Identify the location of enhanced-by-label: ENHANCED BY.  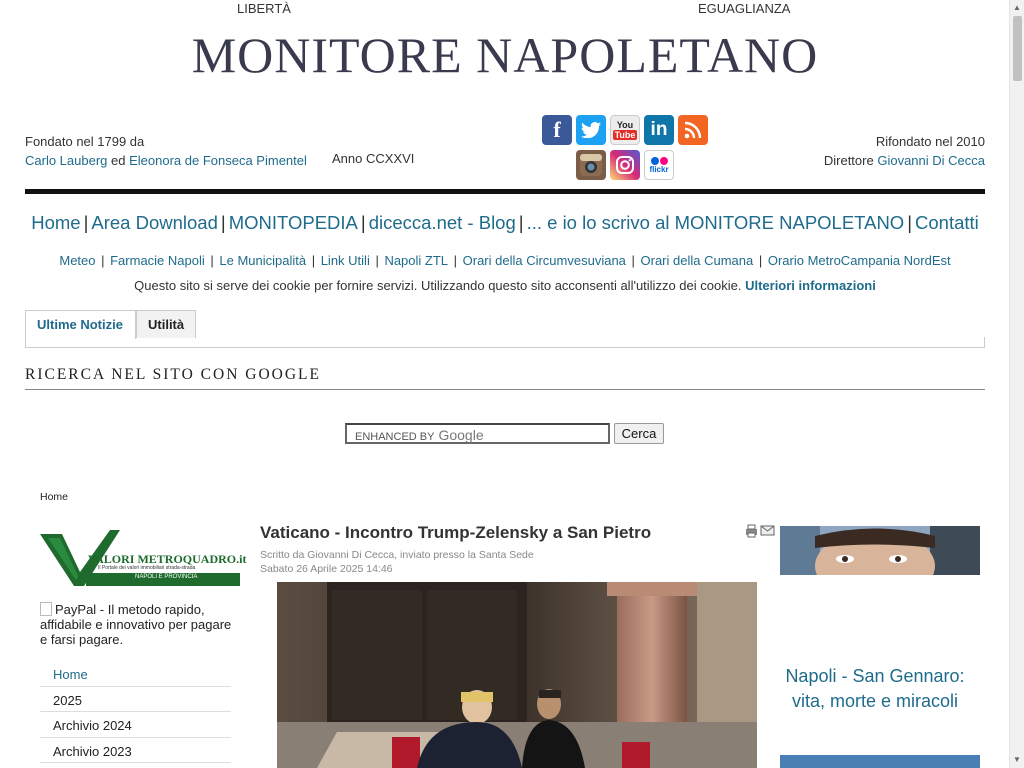
(395, 437).